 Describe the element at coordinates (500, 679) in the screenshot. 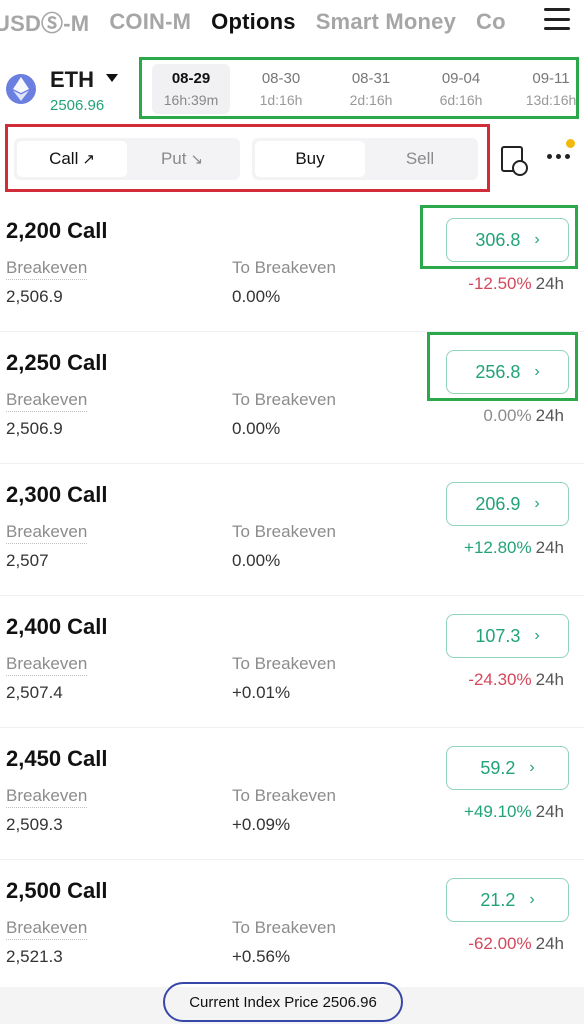

I see `change-percent: -24.30%` at that location.